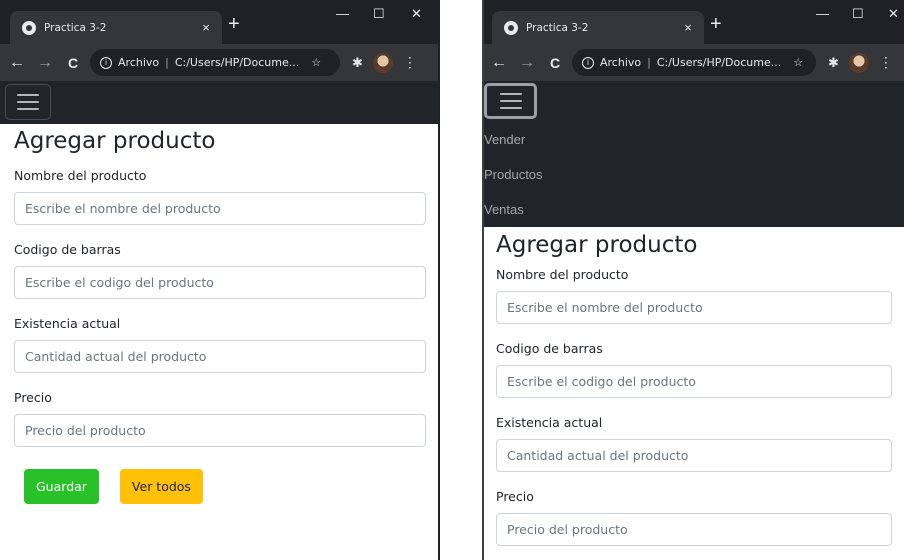 The image size is (904, 560). Describe the element at coordinates (61, 486) in the screenshot. I see `save-button: Guardar` at that location.